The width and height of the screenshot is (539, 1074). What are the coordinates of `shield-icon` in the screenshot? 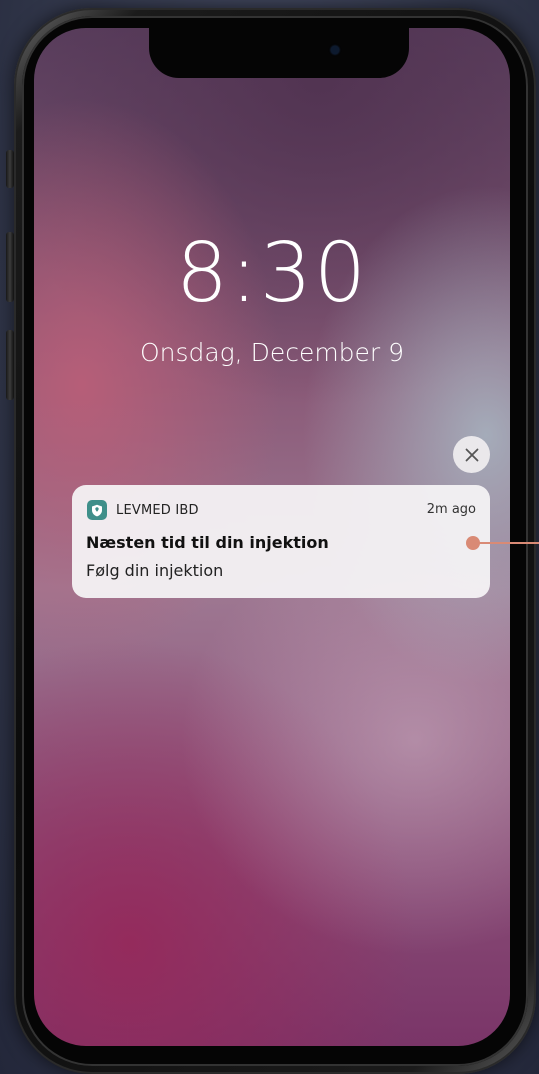 It's located at (97, 510).